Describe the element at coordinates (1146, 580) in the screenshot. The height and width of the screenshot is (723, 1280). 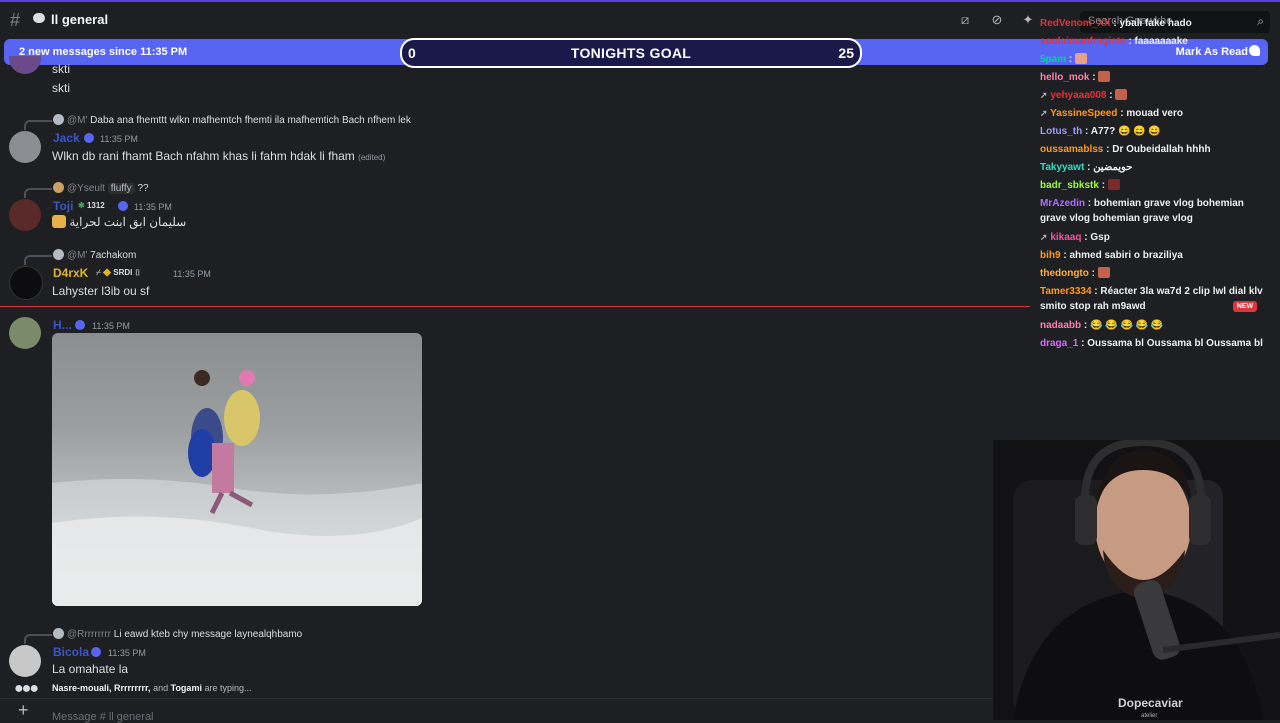
I see `streamer-figure: Dopecaviar atelier` at that location.